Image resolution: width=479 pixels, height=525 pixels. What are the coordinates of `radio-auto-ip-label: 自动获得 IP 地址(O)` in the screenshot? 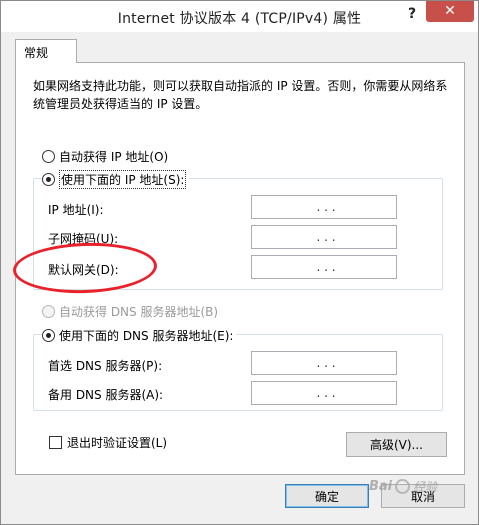 It's located at (114, 157).